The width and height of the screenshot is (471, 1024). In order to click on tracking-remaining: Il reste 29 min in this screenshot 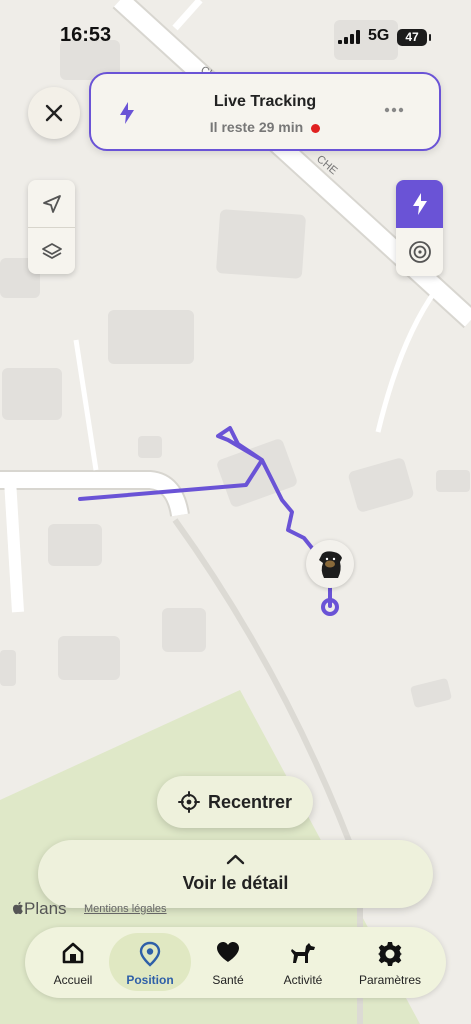, I will do `click(265, 127)`.